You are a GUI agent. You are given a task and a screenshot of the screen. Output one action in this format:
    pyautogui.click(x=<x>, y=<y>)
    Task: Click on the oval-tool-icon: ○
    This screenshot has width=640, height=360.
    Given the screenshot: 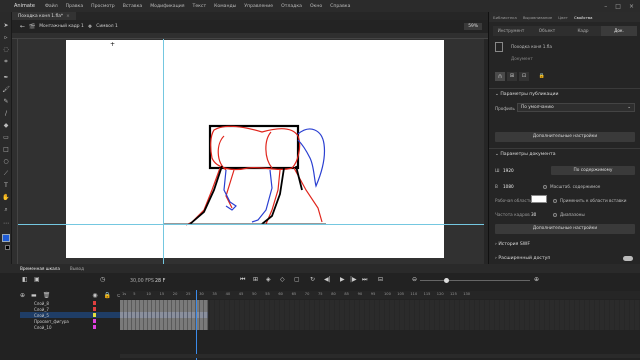 What is the action you would take?
    pyautogui.click(x=6, y=162)
    